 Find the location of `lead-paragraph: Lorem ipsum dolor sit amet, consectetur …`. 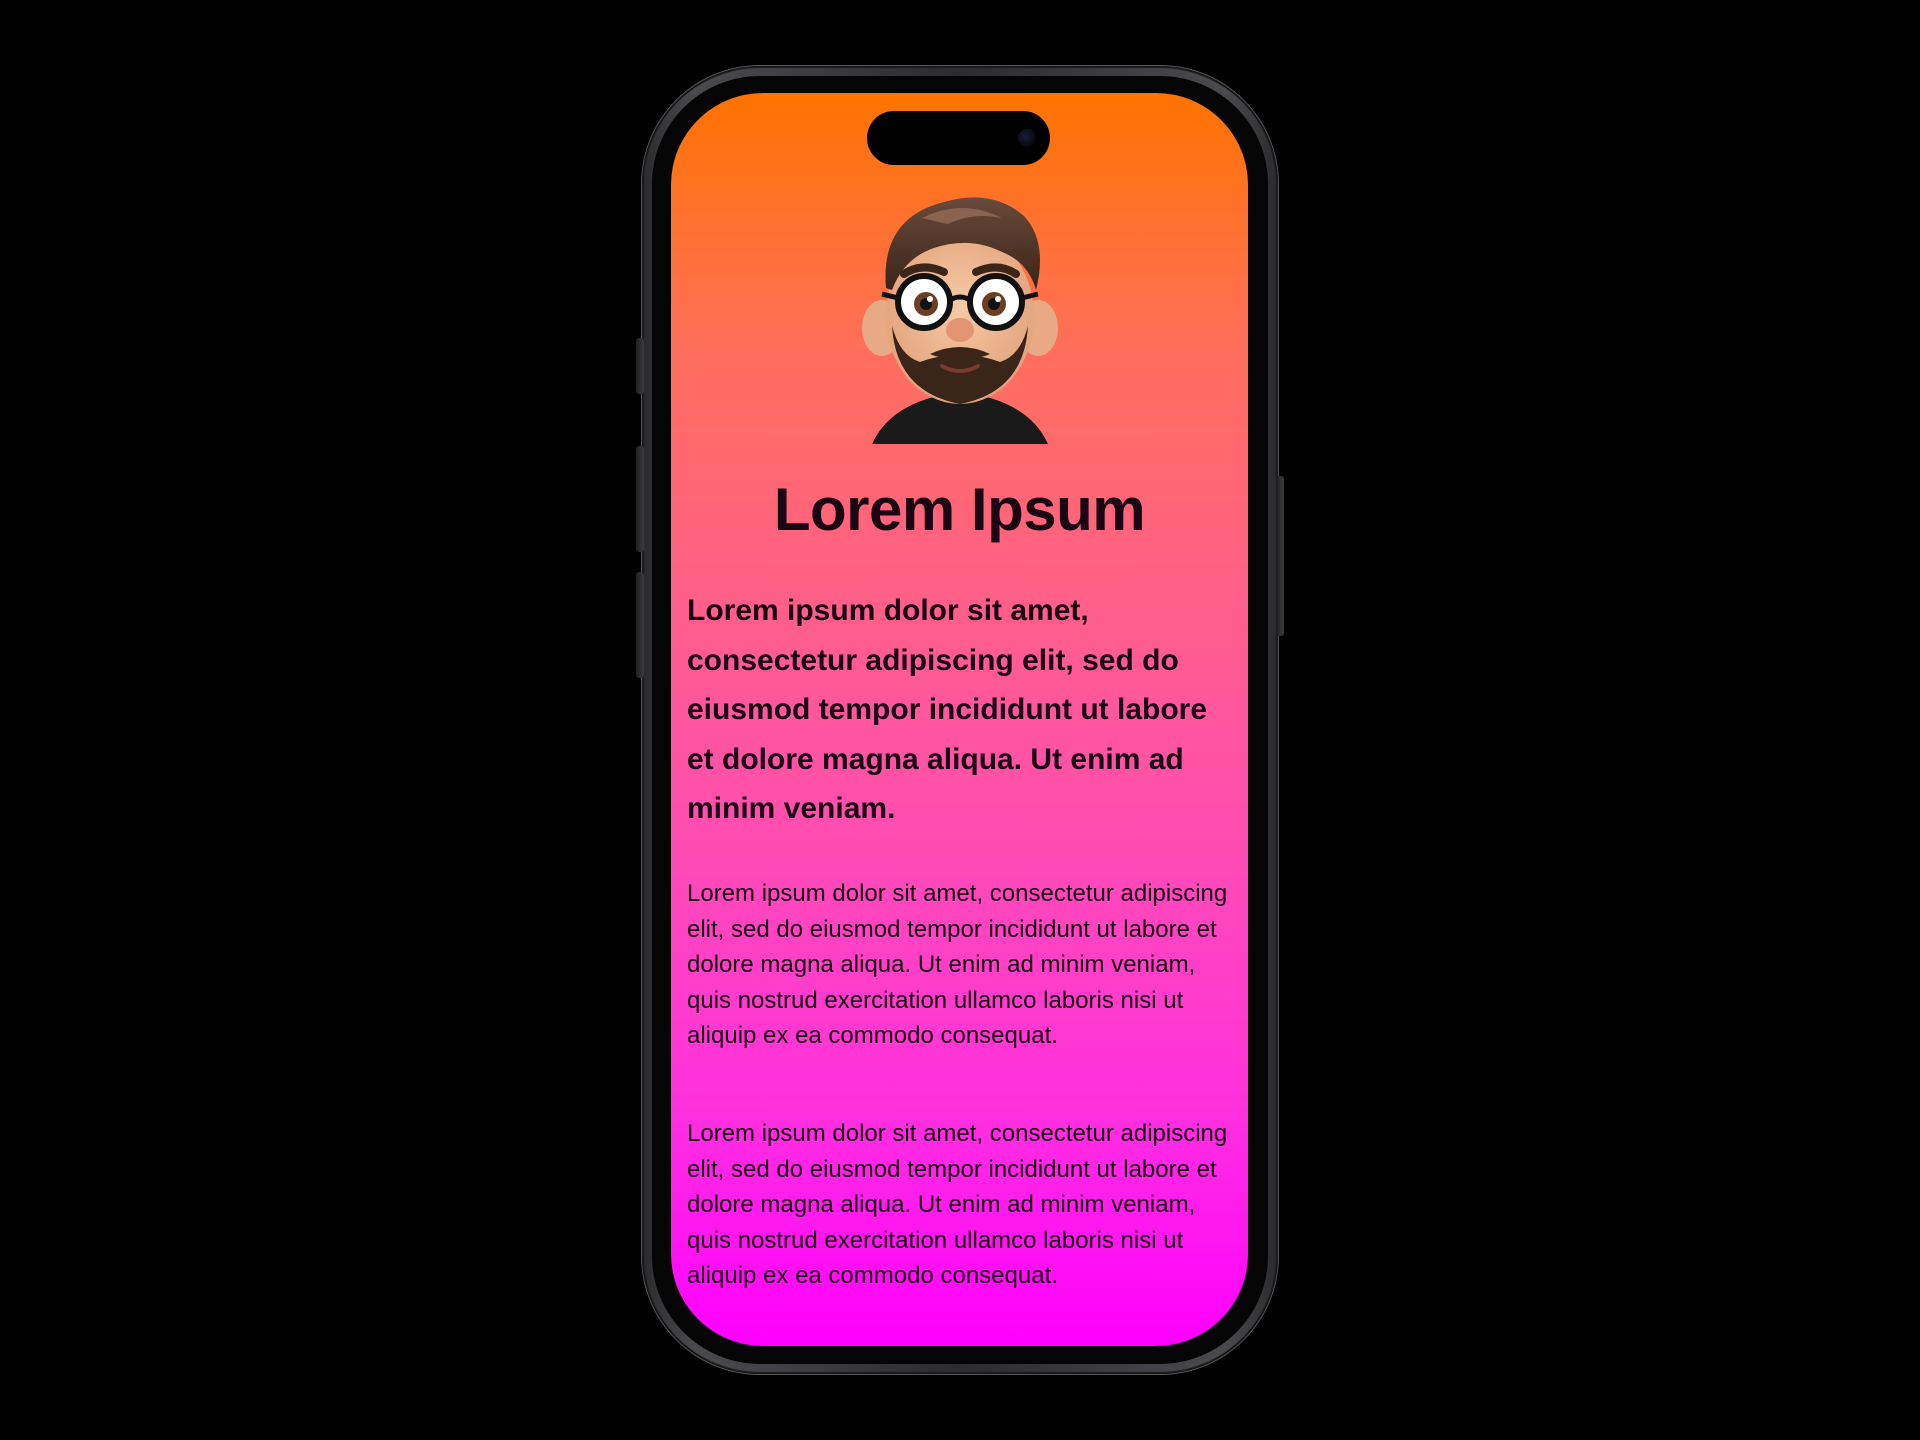

lead-paragraph: Lorem ipsum dolor sit amet, consectetur … is located at coordinates (947, 709).